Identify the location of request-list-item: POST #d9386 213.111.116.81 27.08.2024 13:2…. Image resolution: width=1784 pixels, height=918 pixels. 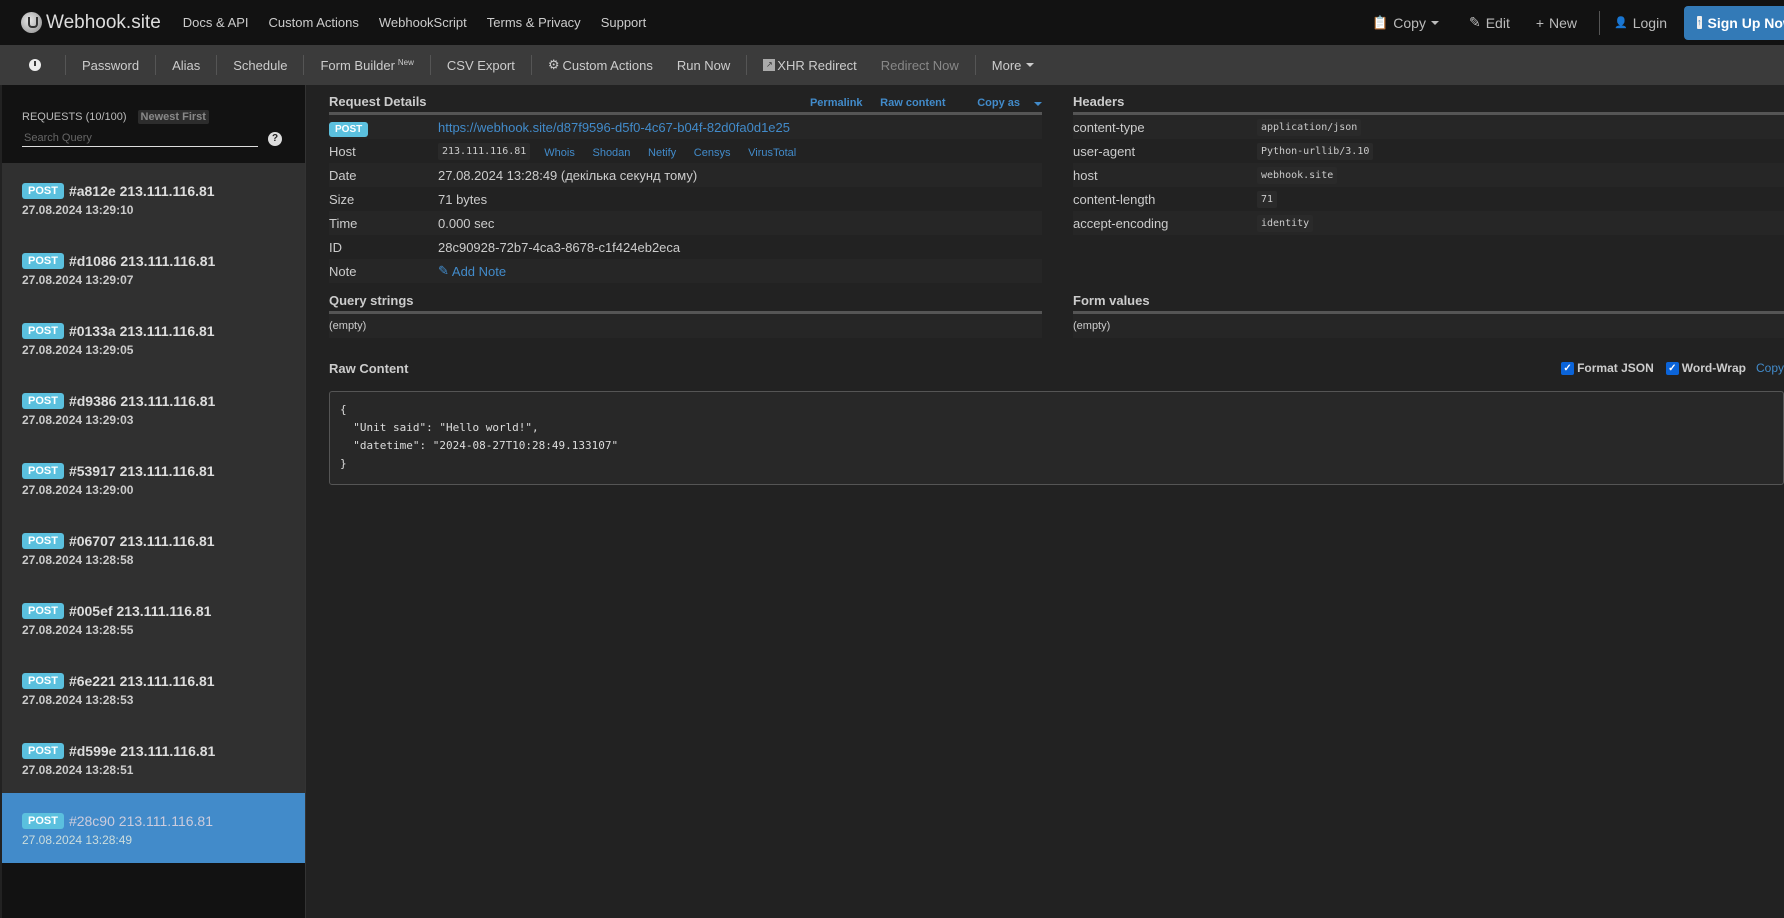
(153, 408).